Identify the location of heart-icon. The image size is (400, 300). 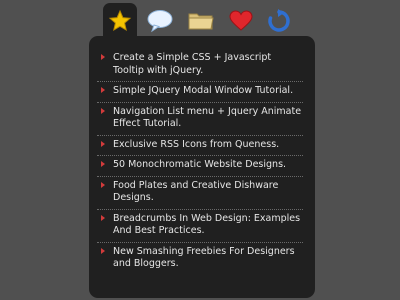
(241, 20).